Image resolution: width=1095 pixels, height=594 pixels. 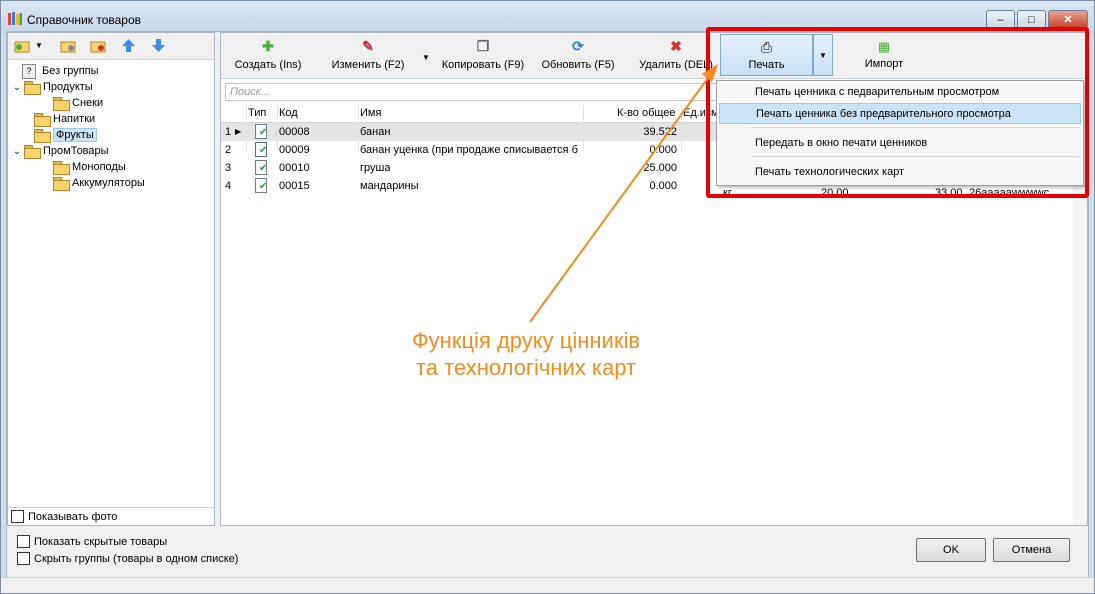 I want to click on tree-item-label: Моноподы, so click(x=99, y=167).